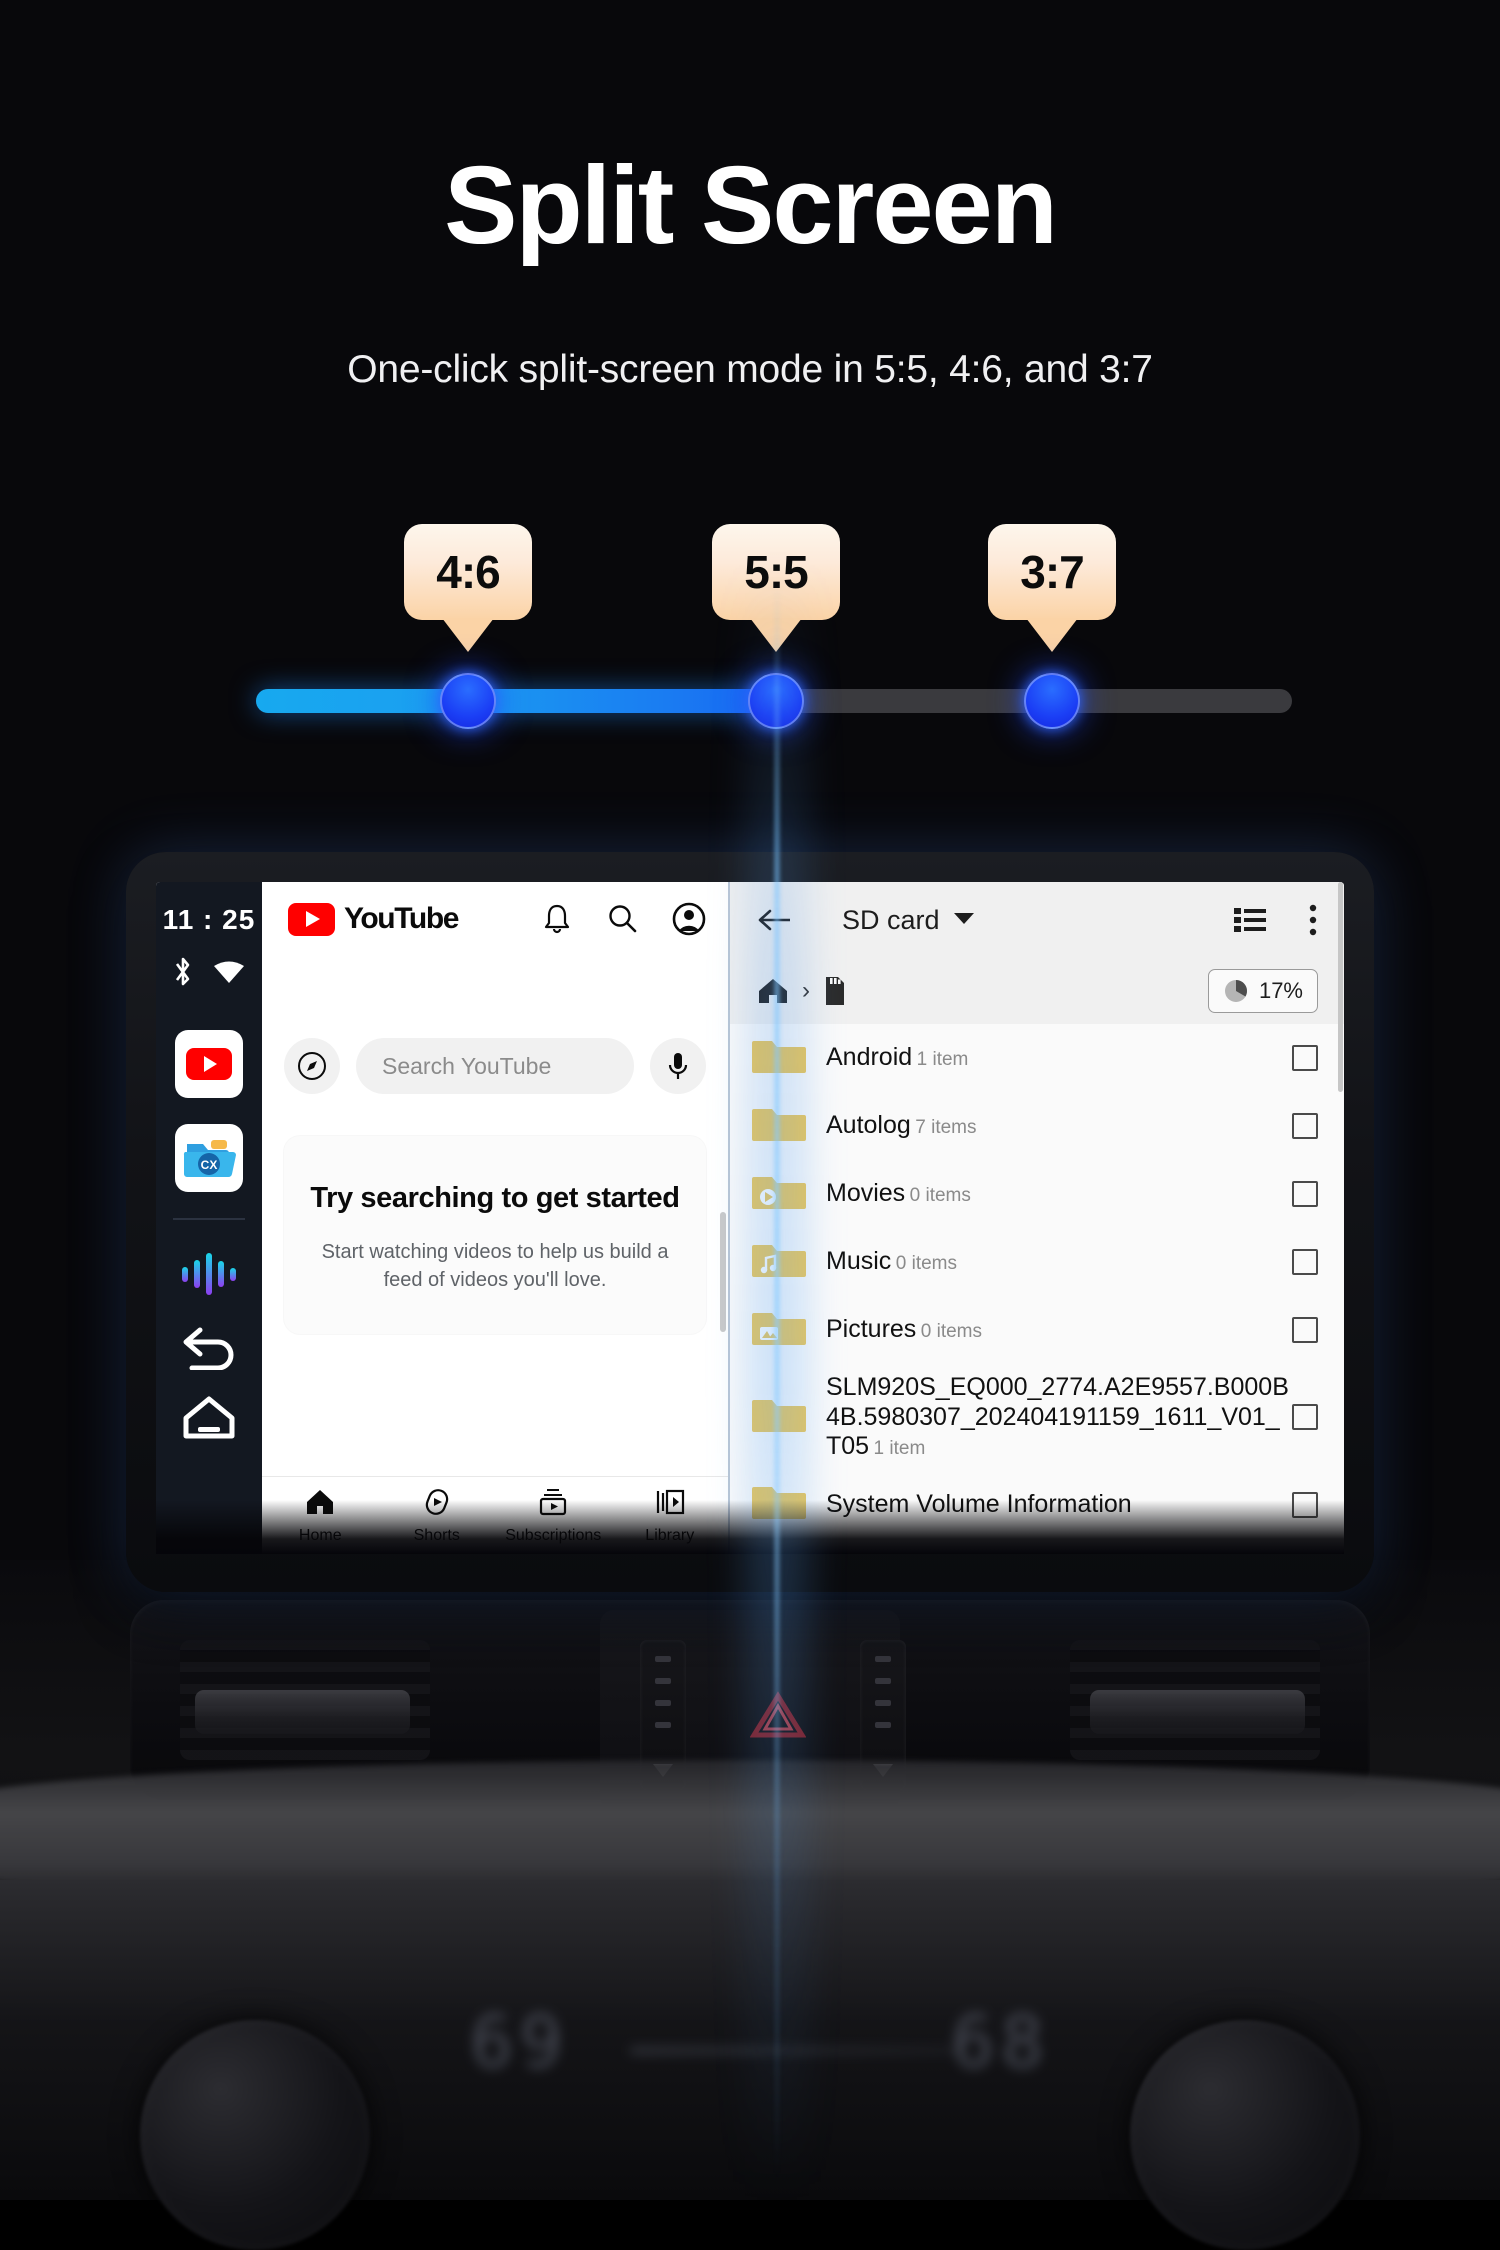 The width and height of the screenshot is (1500, 2250). What do you see at coordinates (519, 2042) in the screenshot?
I see `climate-temp-left: 69` at bounding box center [519, 2042].